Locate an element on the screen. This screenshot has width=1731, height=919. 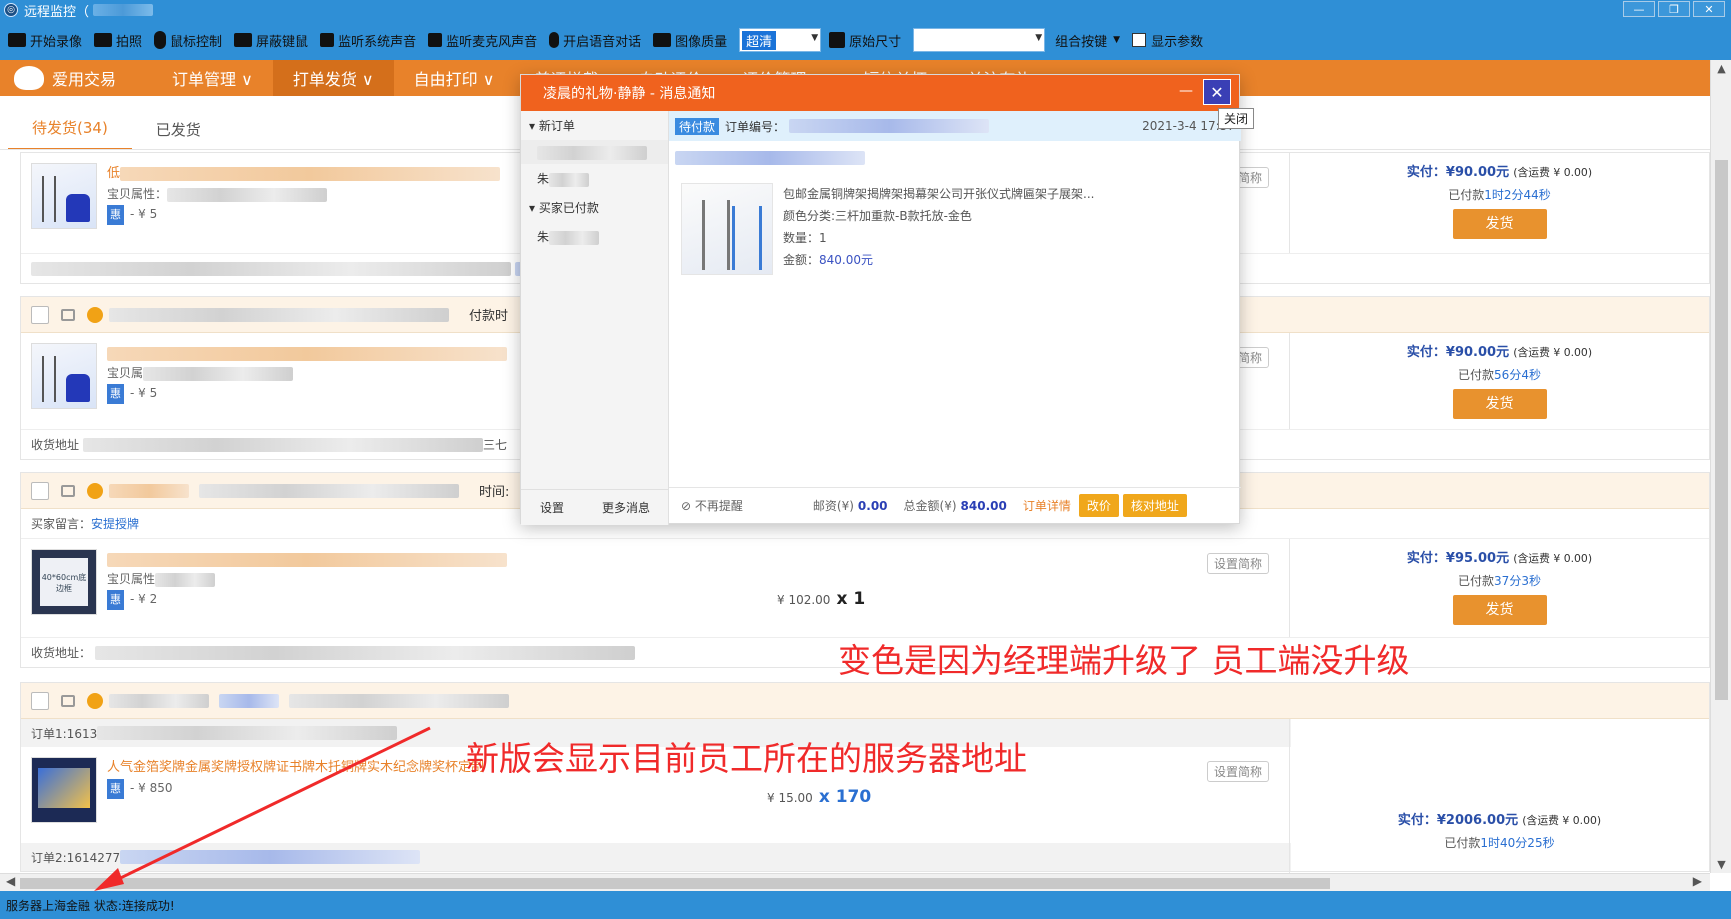
no-remind-toggle: ⊘ 不再提醒 is located at coordinates (712, 505).